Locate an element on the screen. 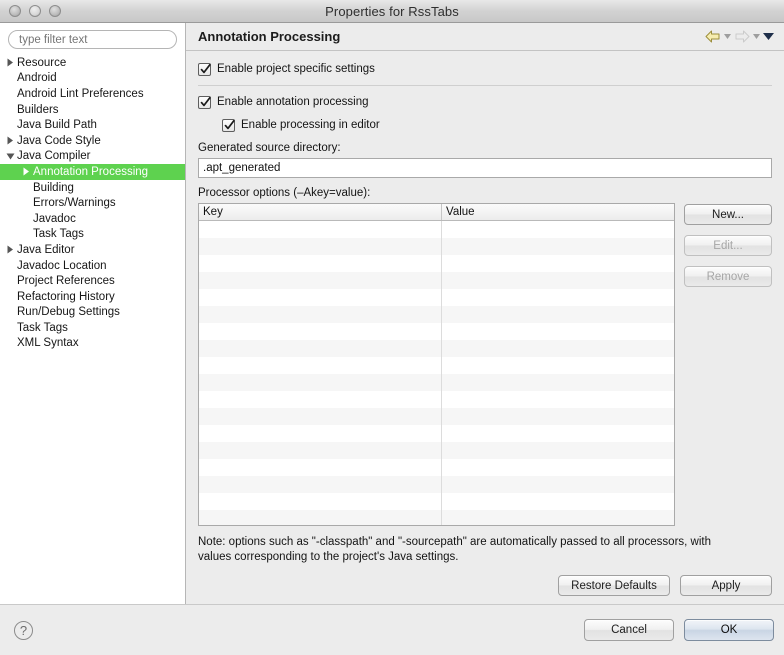 This screenshot has height=655, width=784. filter-container is located at coordinates (92, 38).